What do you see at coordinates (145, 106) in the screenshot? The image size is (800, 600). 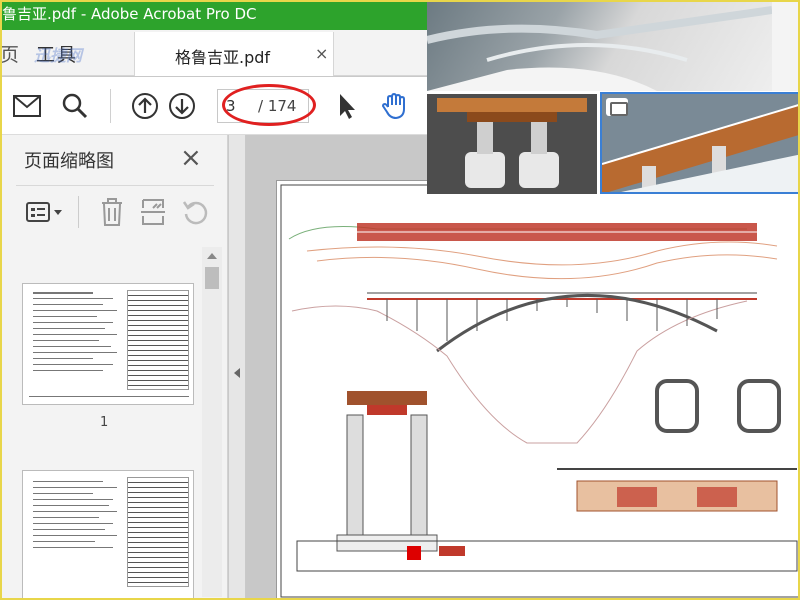 I see `page-up-icon` at bounding box center [145, 106].